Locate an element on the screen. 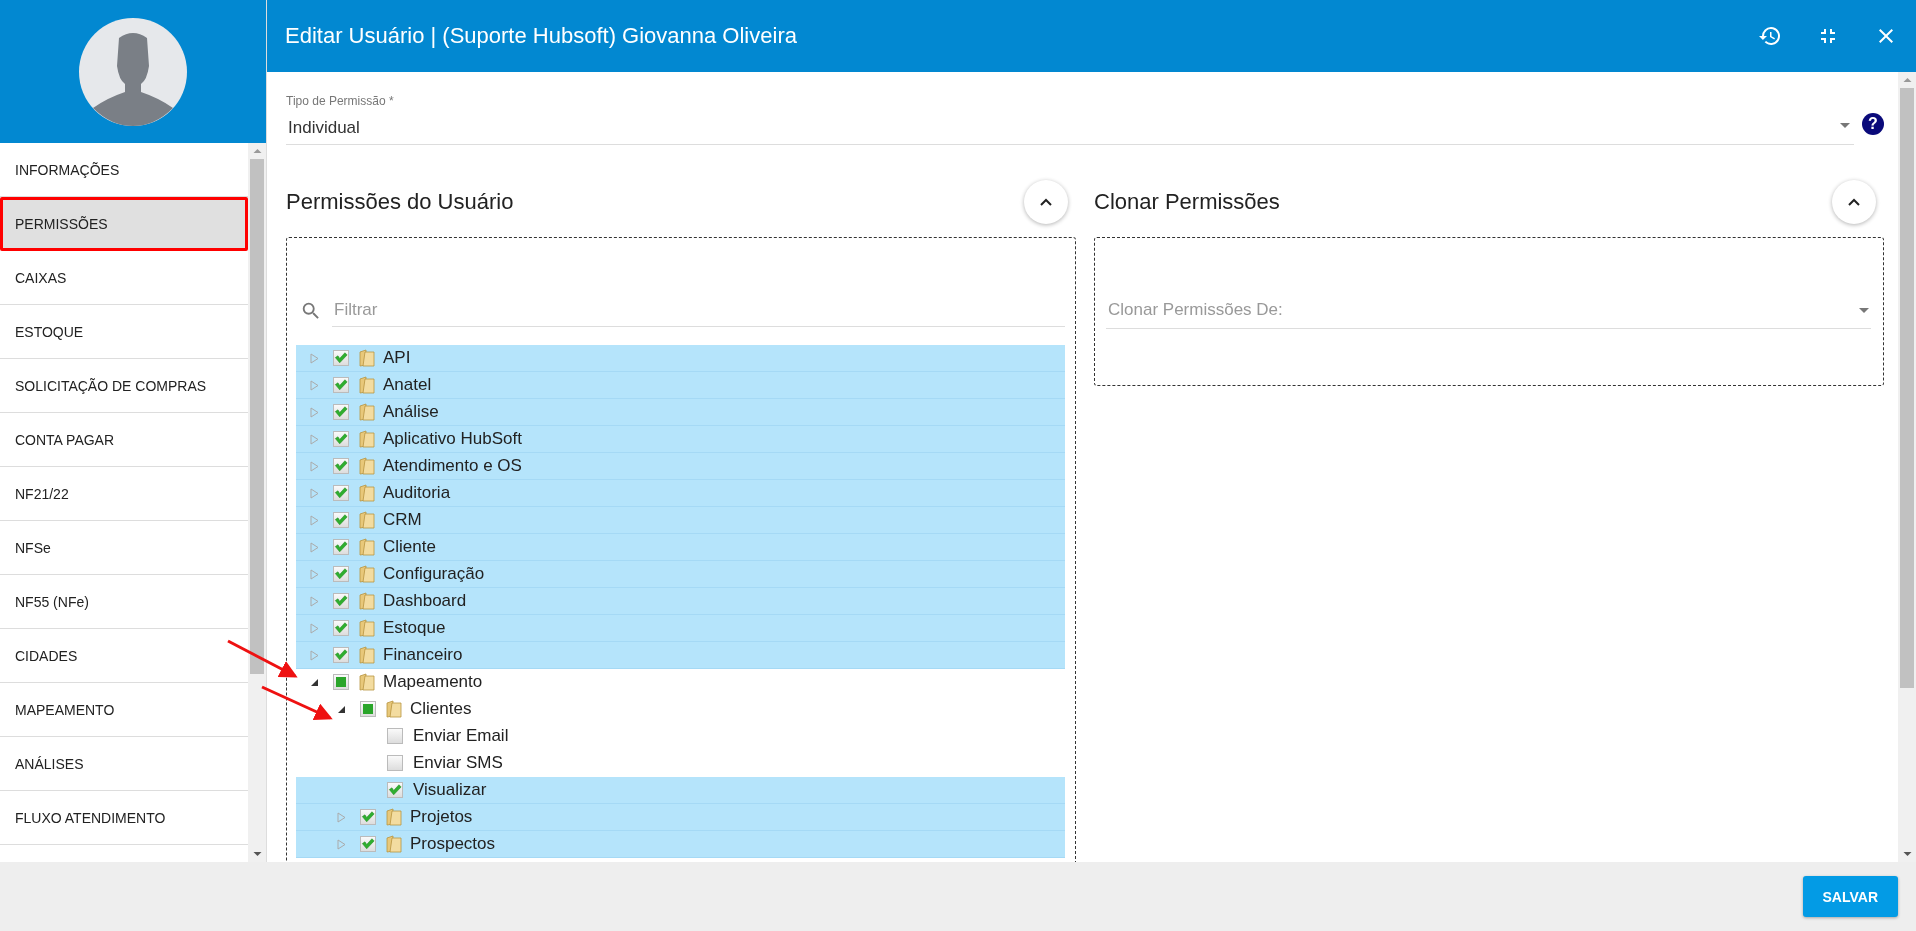  permission-type-select: Tipo de Permissão * Individual is located at coordinates (1070, 119).